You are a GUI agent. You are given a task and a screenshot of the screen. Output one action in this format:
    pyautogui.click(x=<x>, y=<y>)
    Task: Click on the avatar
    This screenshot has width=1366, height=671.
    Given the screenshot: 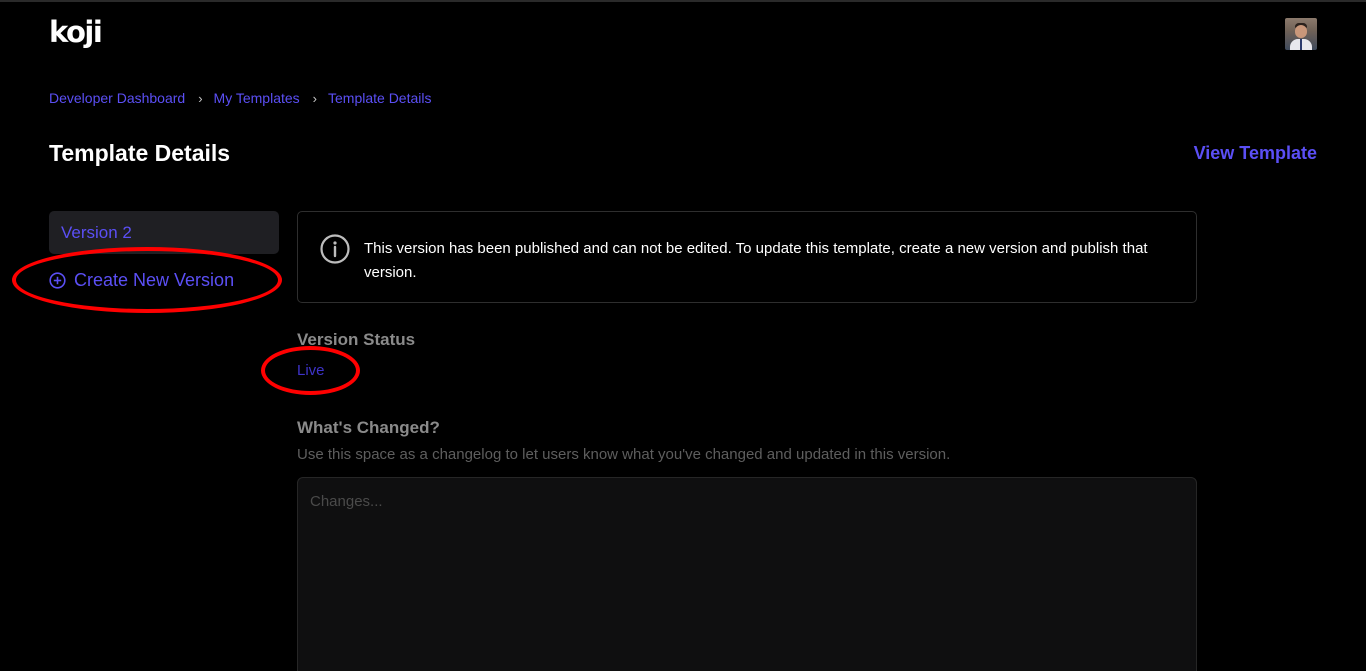 What is the action you would take?
    pyautogui.click(x=1301, y=34)
    